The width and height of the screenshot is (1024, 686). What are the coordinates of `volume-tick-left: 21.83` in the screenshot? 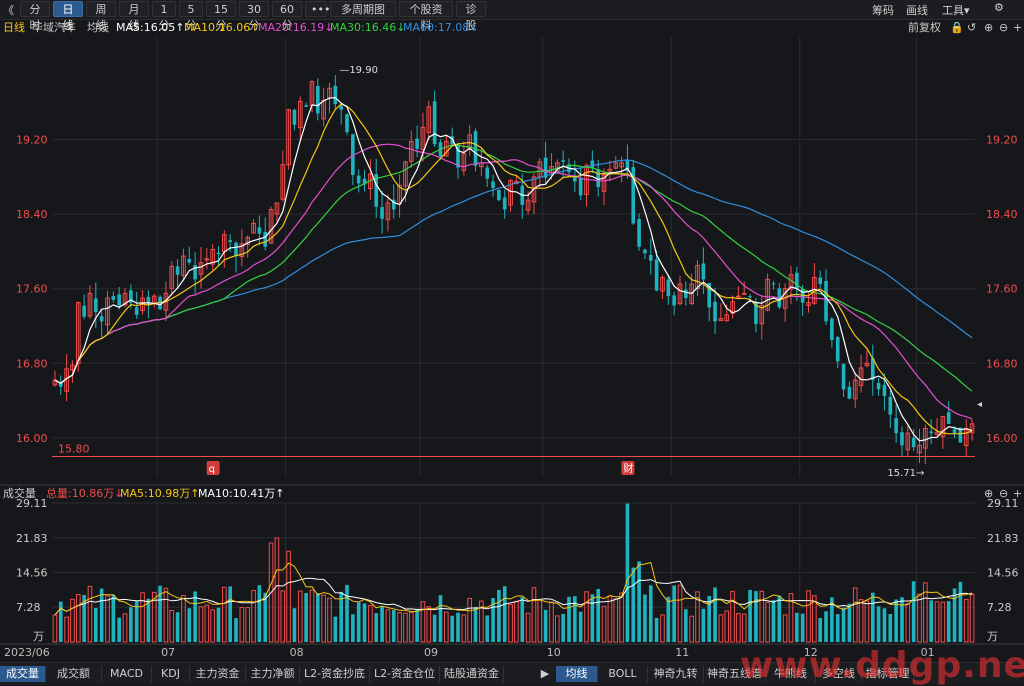 It's located at (32, 538).